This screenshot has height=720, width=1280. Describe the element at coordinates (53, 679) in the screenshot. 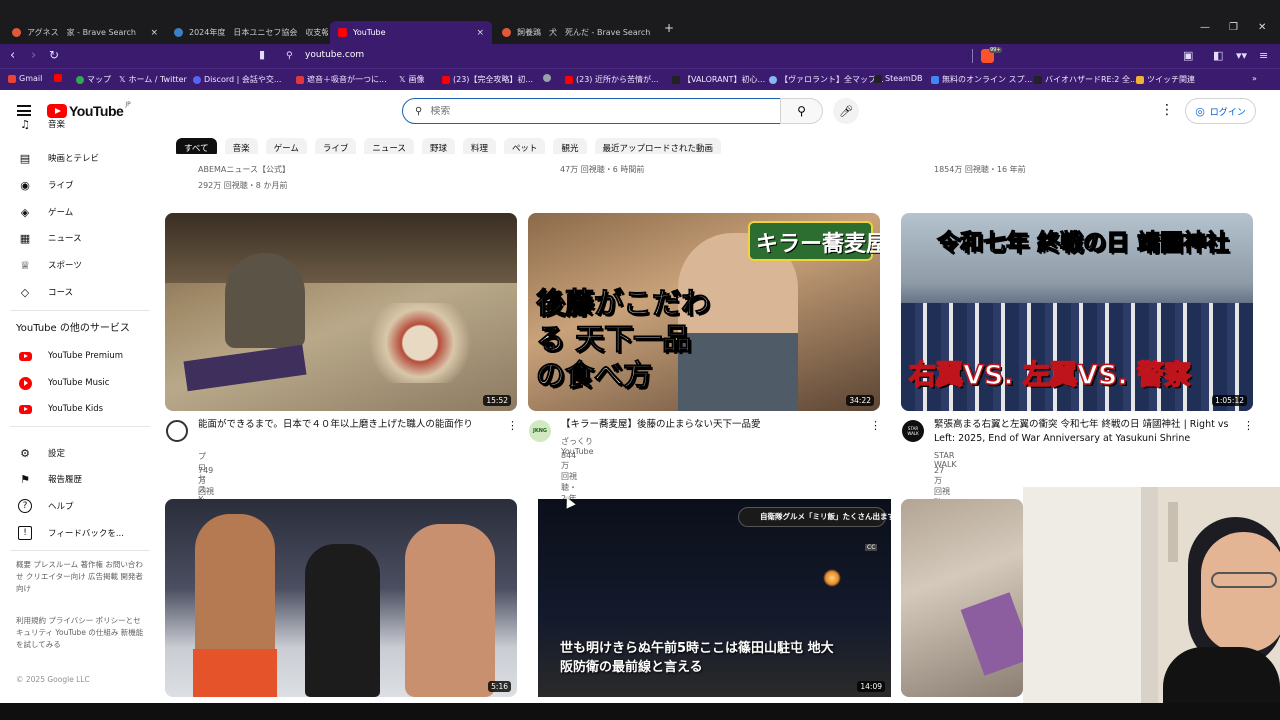

I see `copyright: © 2025 Google LLC` at that location.